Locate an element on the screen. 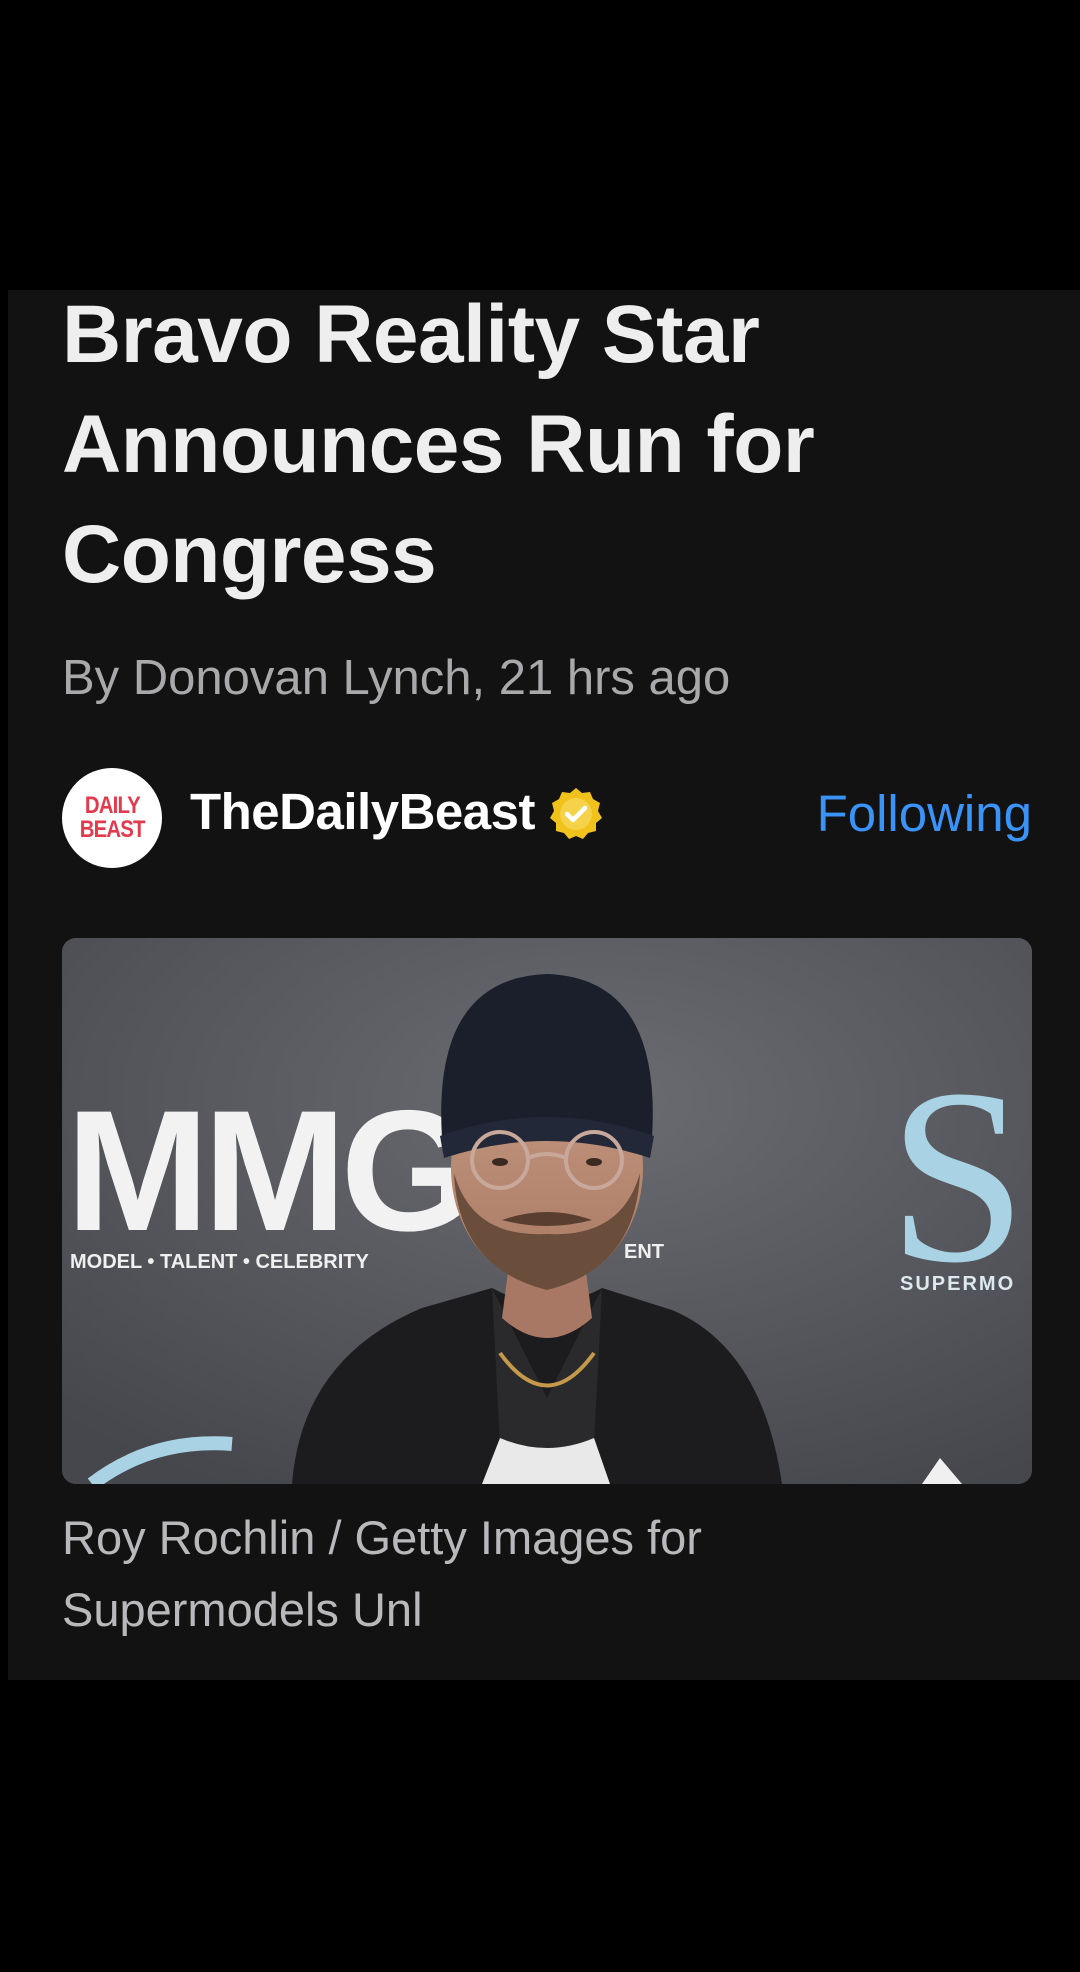  logo-line-beast: BEAST is located at coordinates (112, 829).